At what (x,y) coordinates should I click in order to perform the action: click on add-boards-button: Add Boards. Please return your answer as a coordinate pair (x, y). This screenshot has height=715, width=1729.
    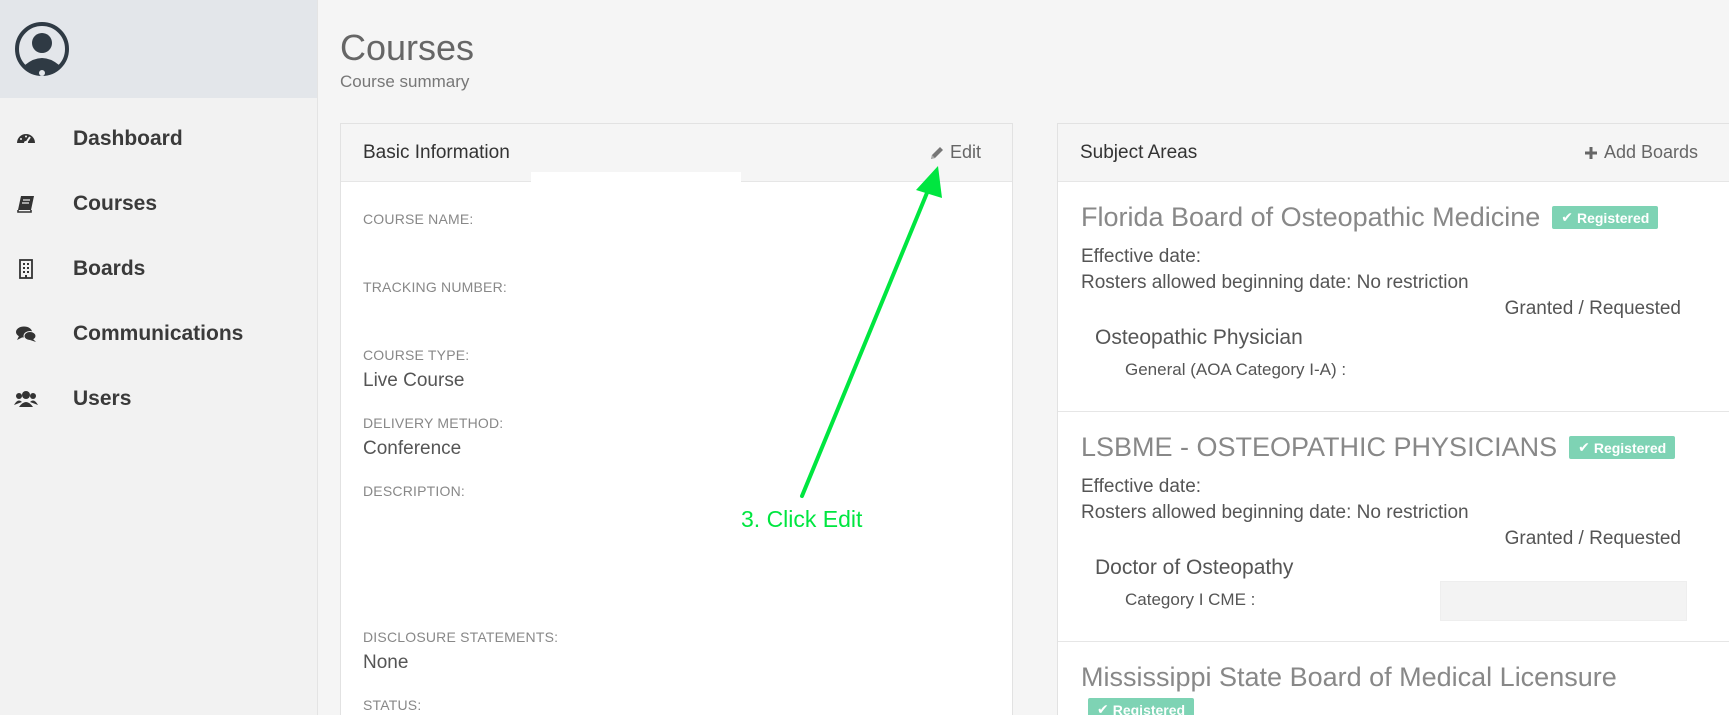
    Looking at the image, I should click on (1640, 152).